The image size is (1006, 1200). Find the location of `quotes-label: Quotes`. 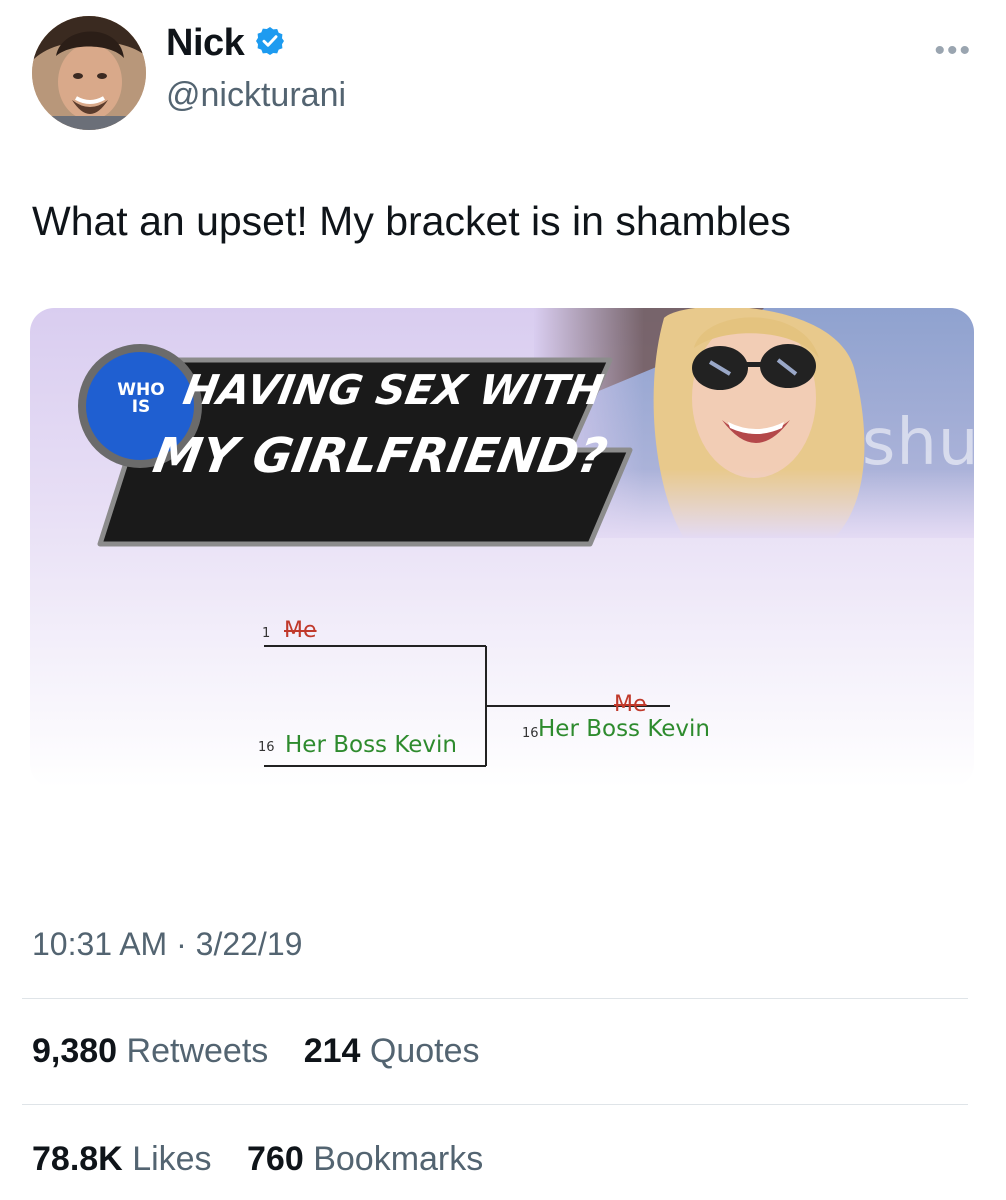

quotes-label: Quotes is located at coordinates (424, 1051).